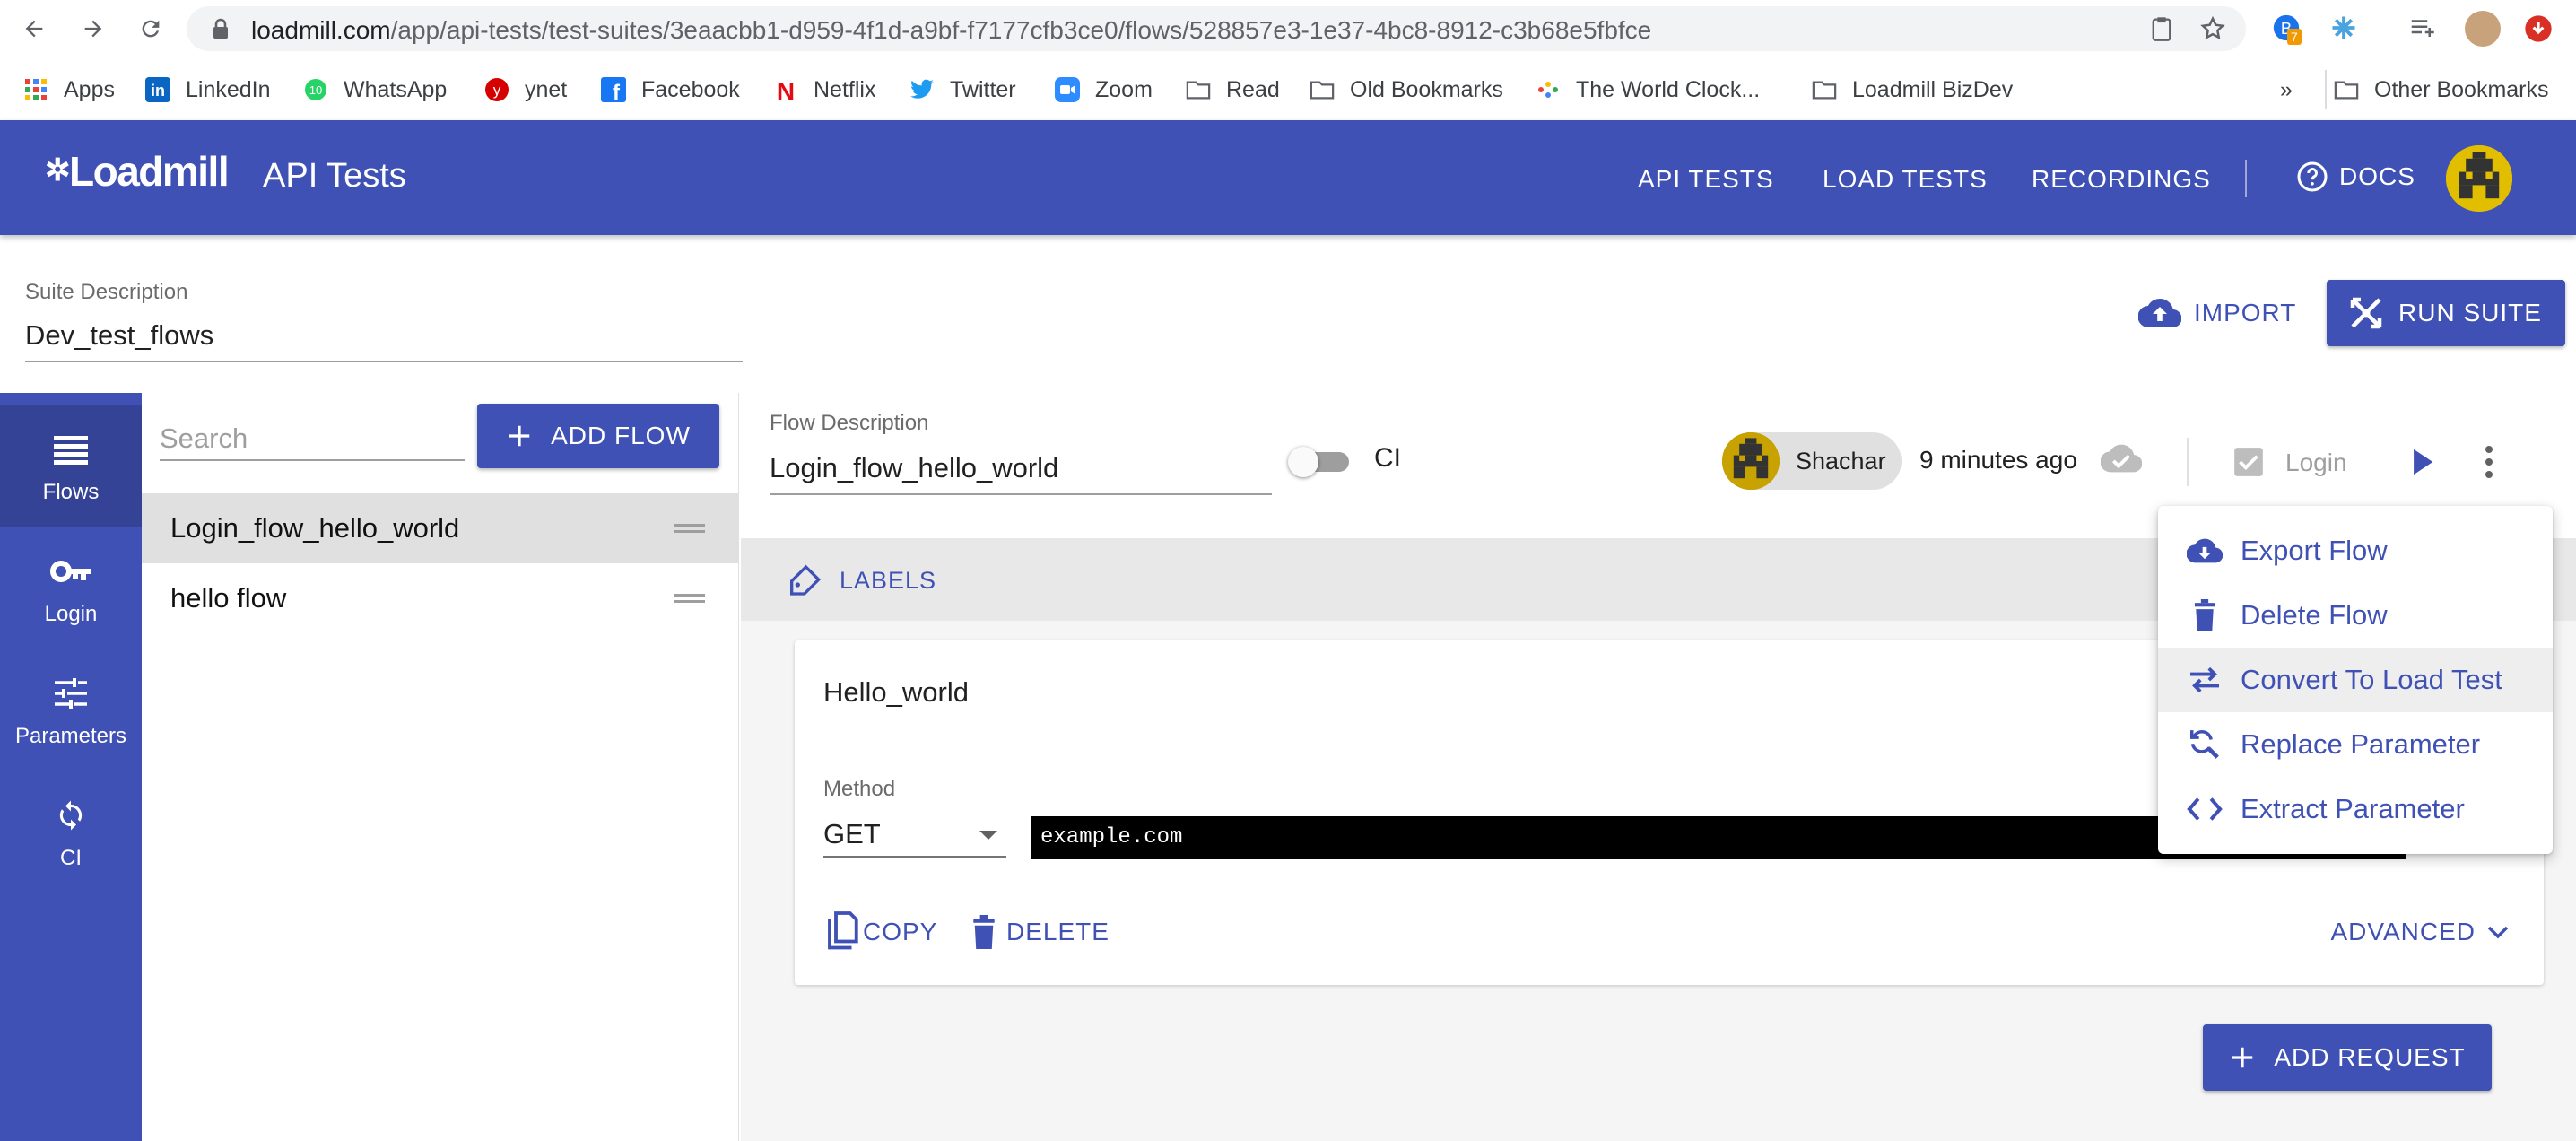  I want to click on suite-description-input: Dev_test_flows, so click(119, 335).